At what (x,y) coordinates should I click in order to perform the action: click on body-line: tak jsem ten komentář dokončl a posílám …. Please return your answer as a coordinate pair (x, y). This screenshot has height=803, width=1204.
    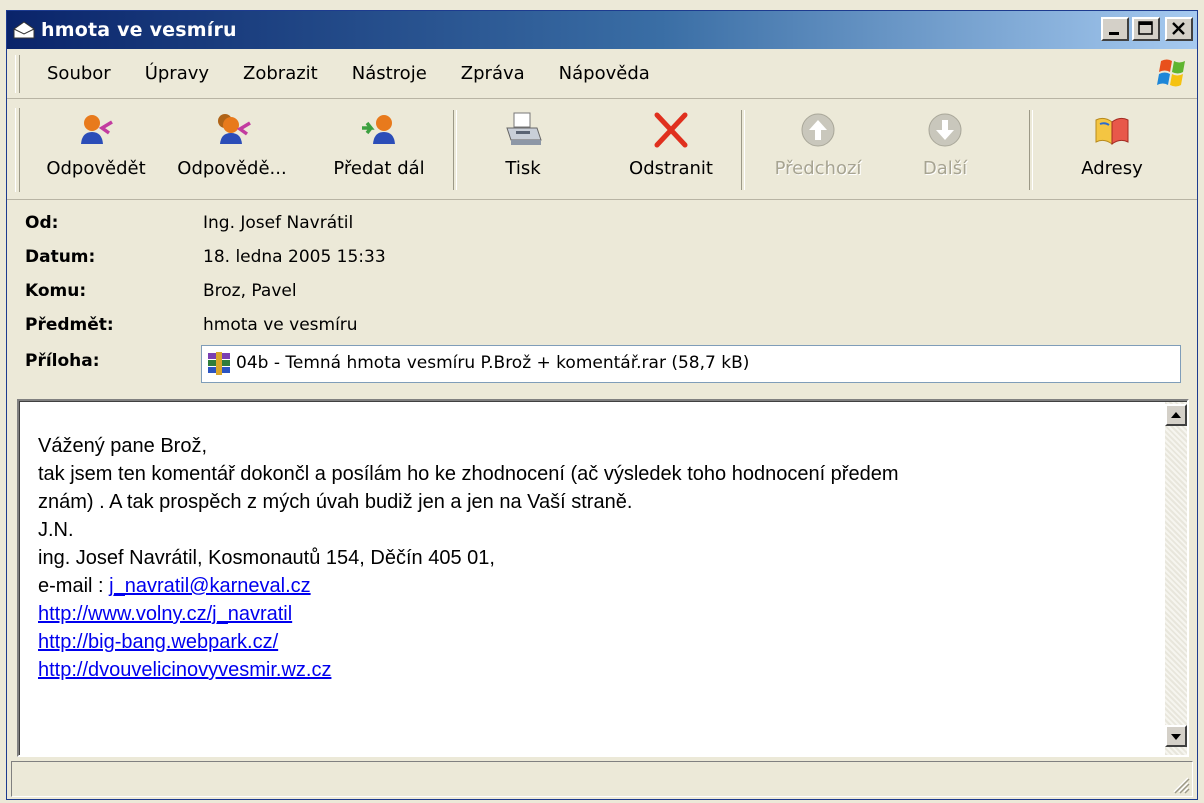
    Looking at the image, I should click on (468, 474).